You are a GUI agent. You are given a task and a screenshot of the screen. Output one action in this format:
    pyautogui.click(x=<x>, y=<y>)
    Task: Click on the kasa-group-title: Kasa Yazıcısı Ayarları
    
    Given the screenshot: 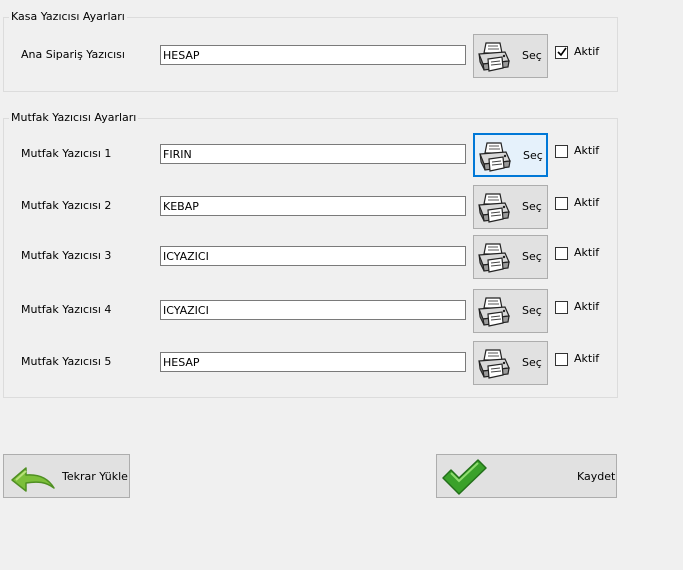 What is the action you would take?
    pyautogui.click(x=68, y=16)
    